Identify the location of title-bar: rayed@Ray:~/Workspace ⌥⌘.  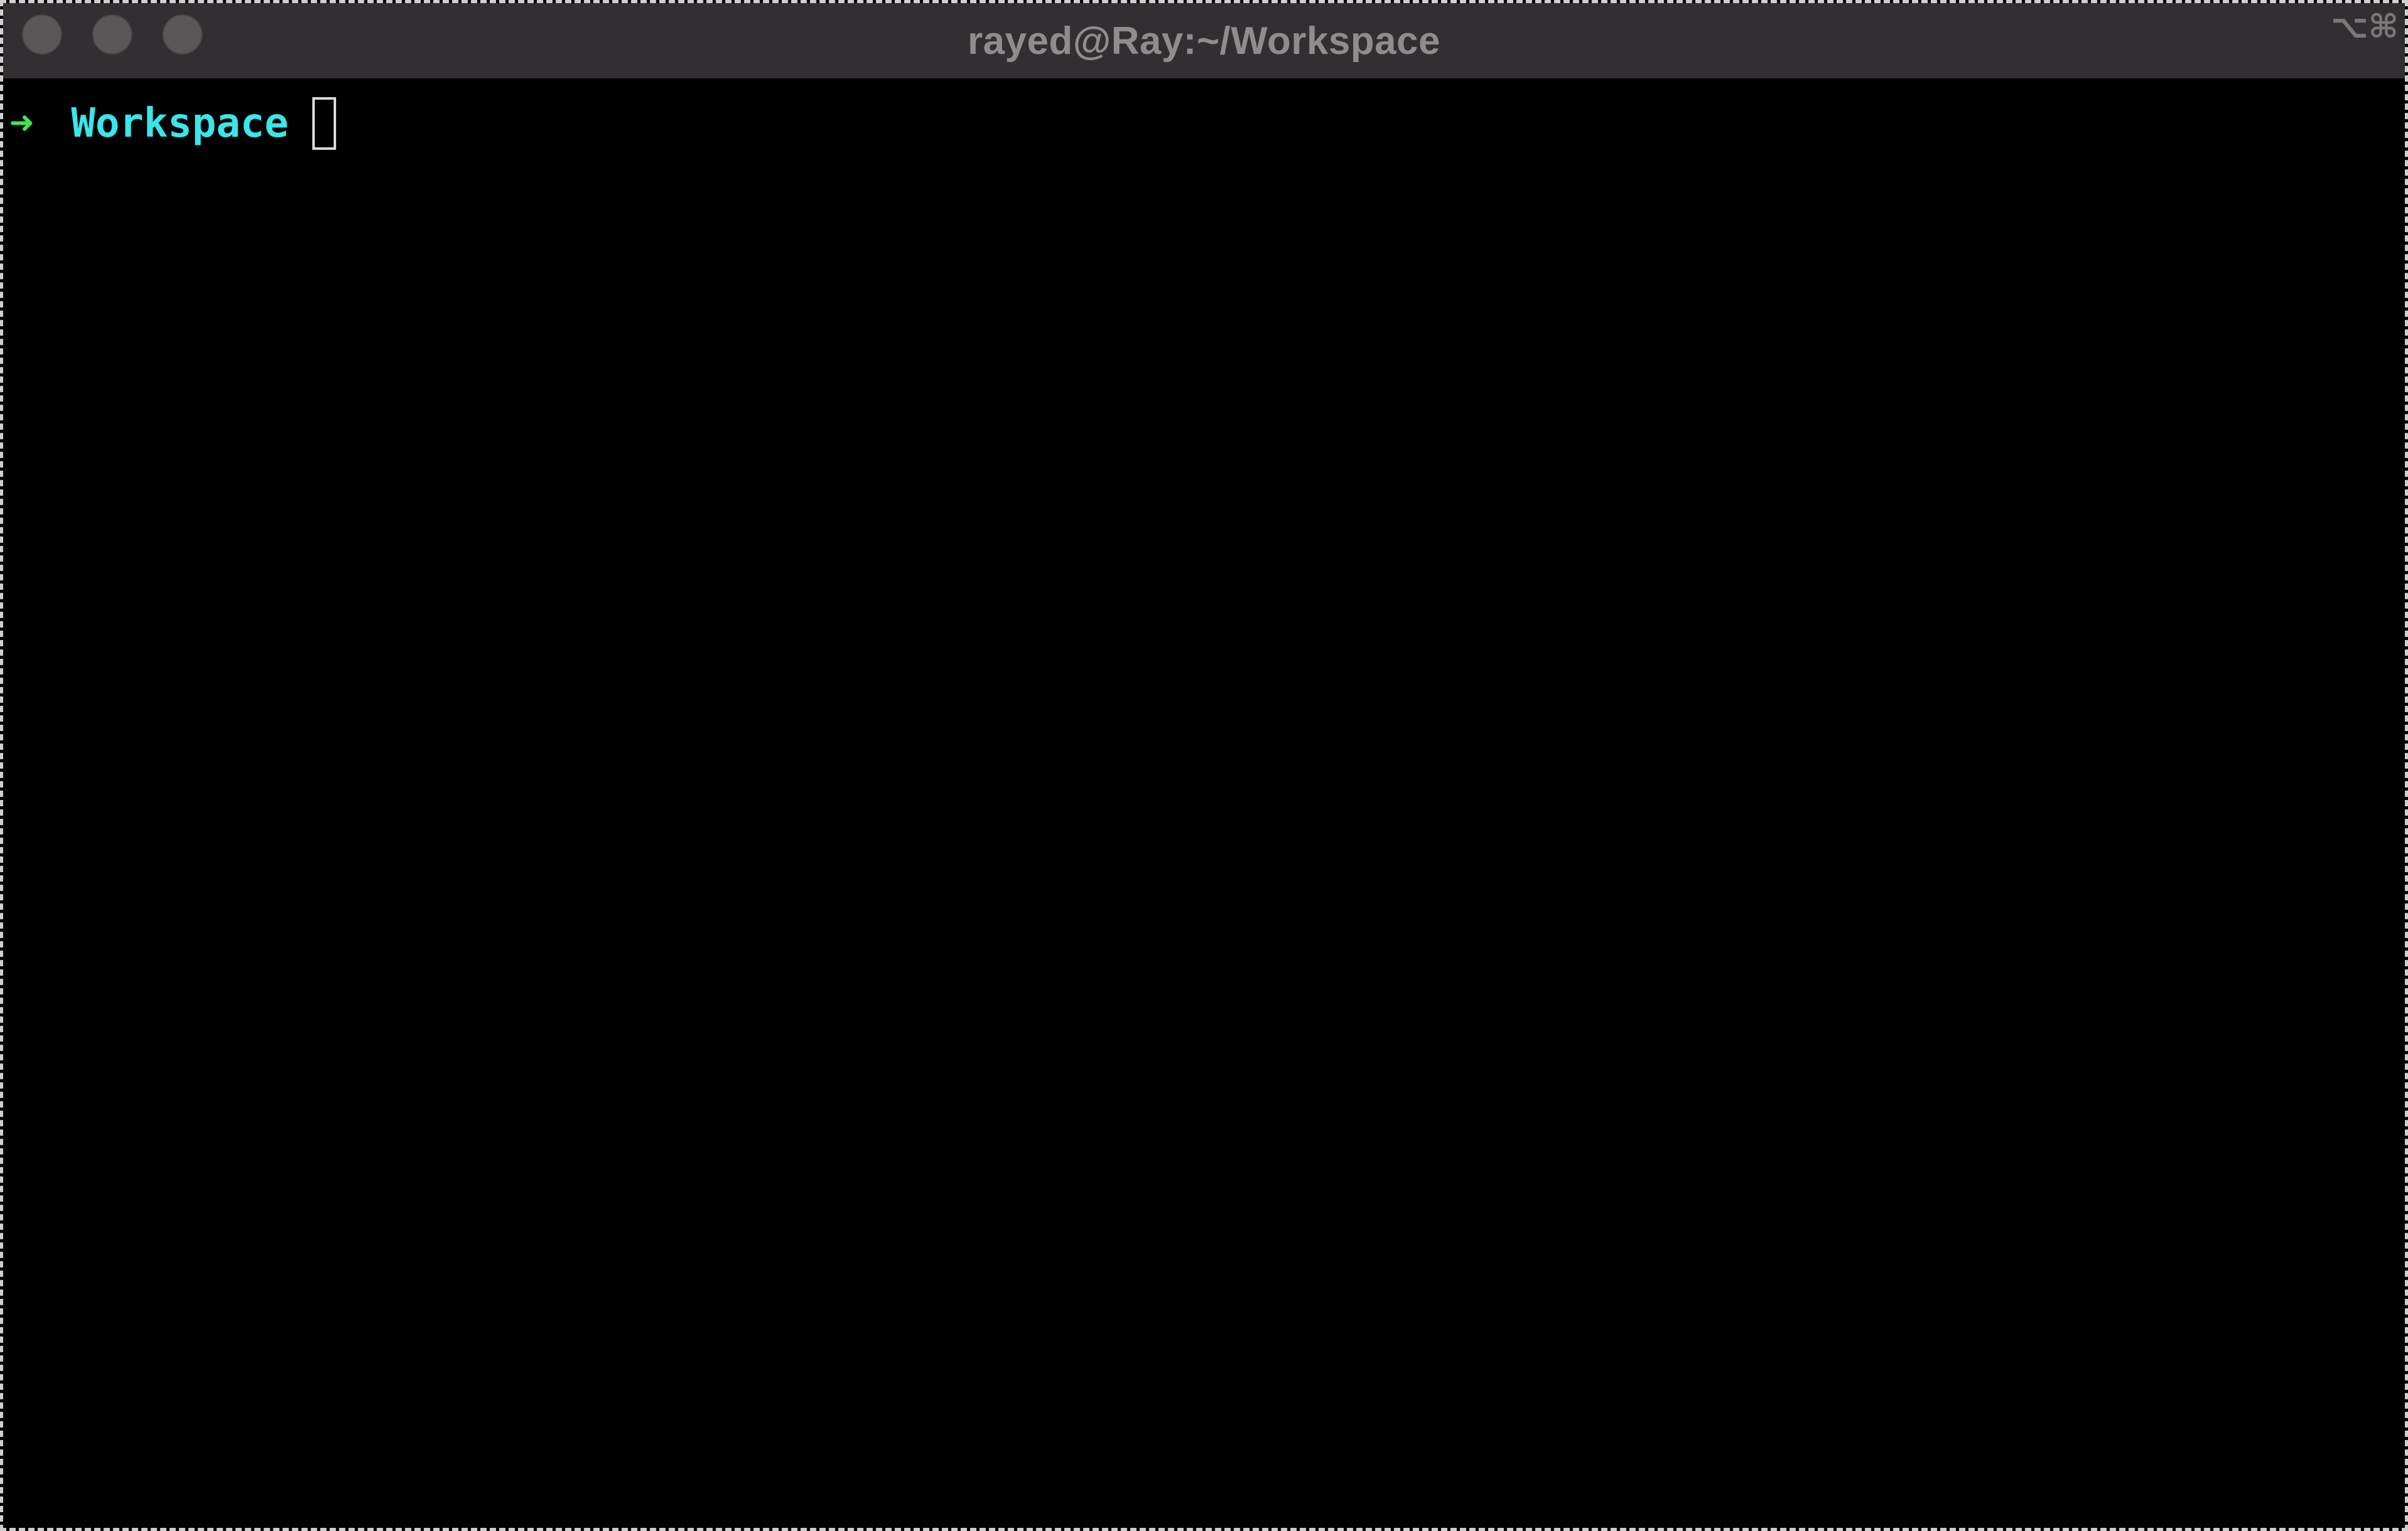
(1204, 41).